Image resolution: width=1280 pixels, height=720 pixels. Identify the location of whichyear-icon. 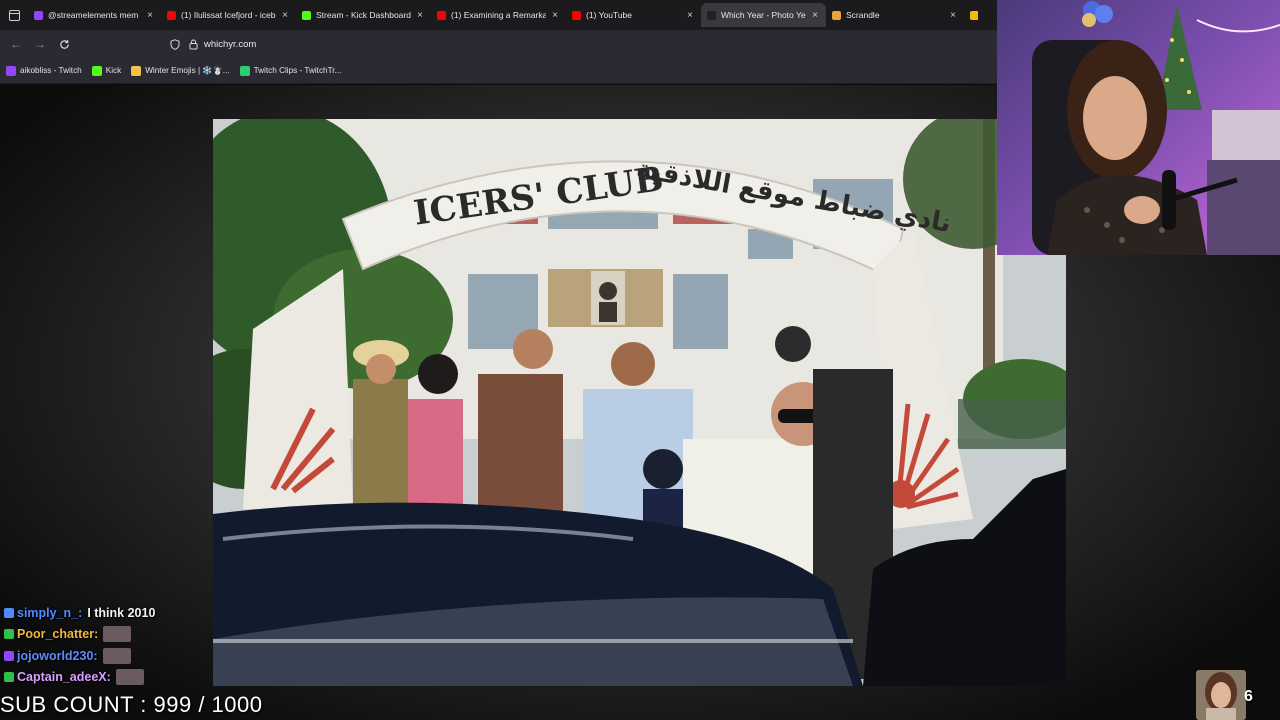
(711, 15).